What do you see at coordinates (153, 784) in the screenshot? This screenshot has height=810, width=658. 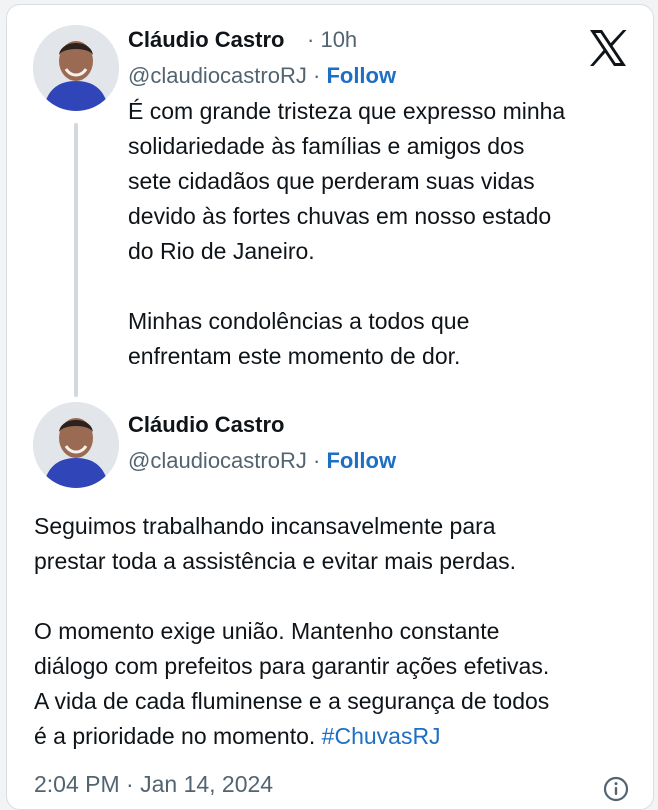 I see `tweet-timestamp: 2:04 PM · Jan 14, 2024` at bounding box center [153, 784].